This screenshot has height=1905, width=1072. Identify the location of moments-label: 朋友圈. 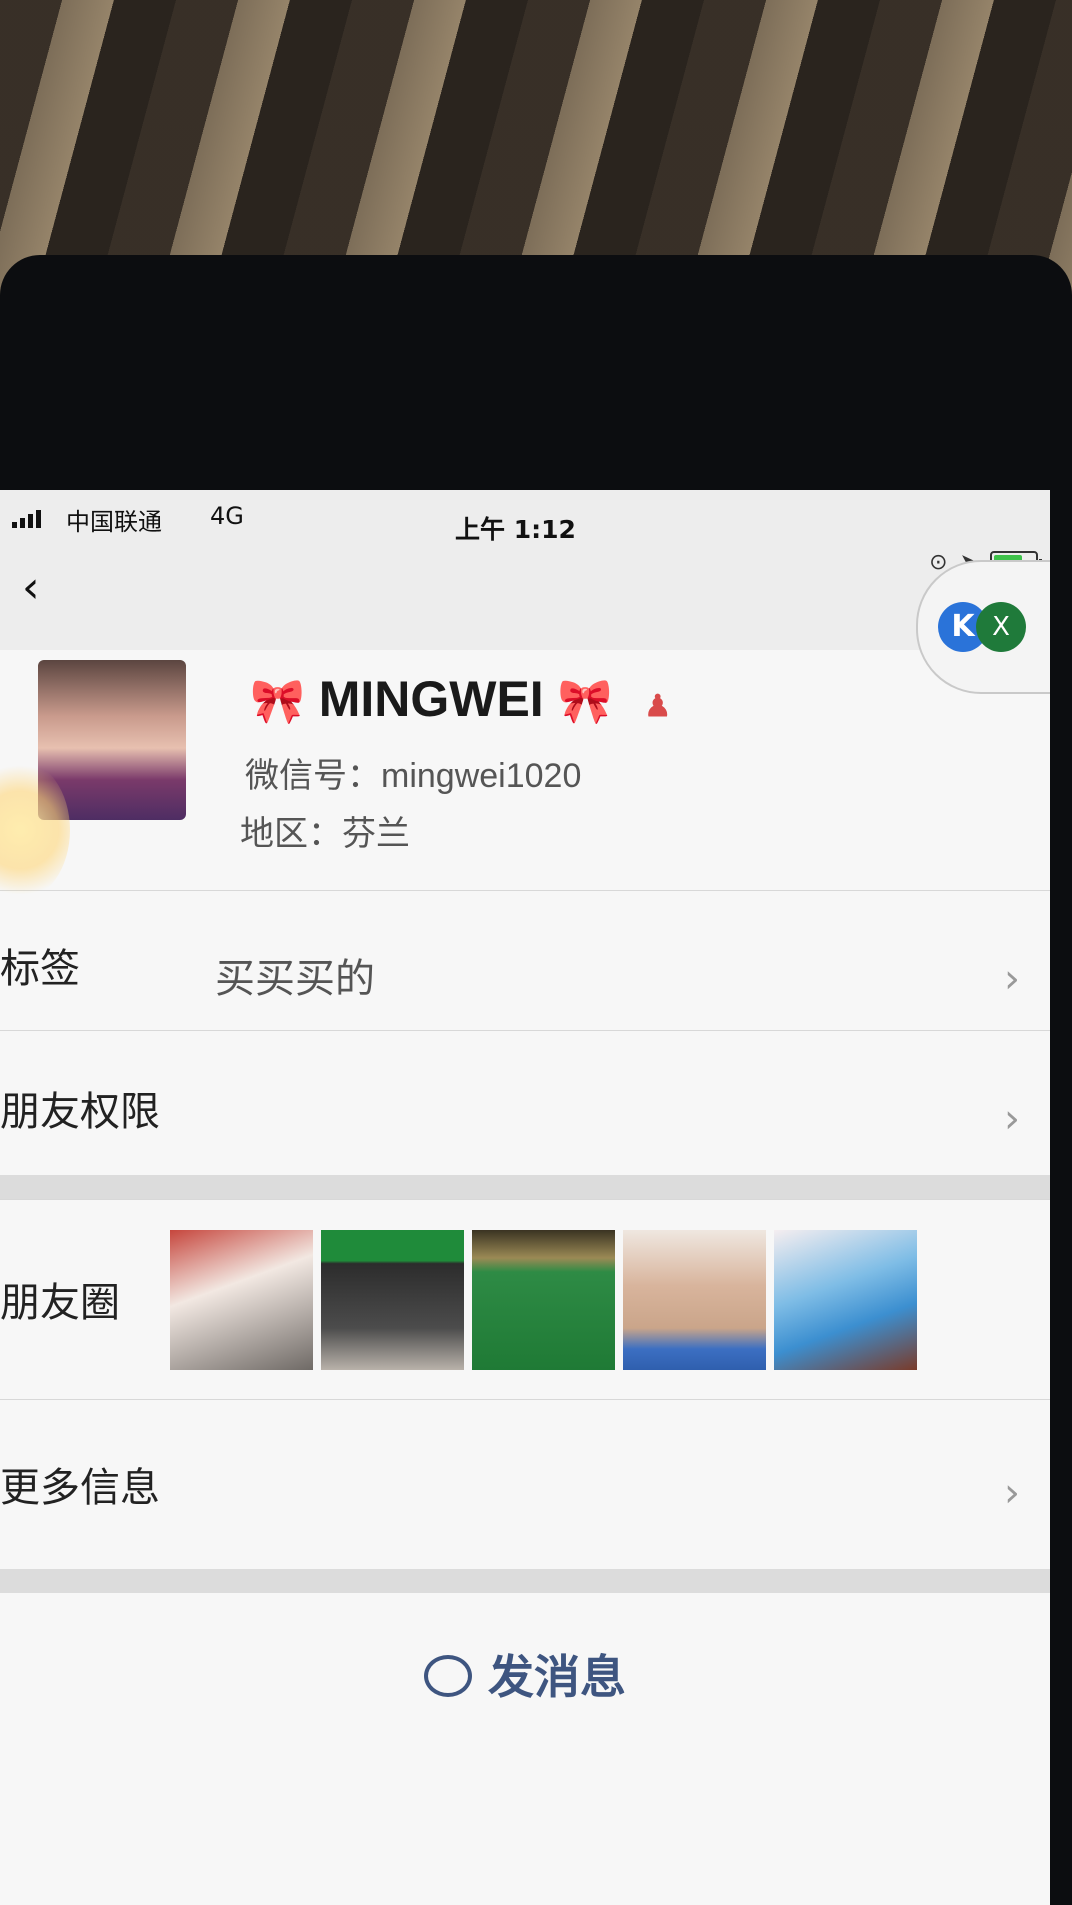
(60, 1303).